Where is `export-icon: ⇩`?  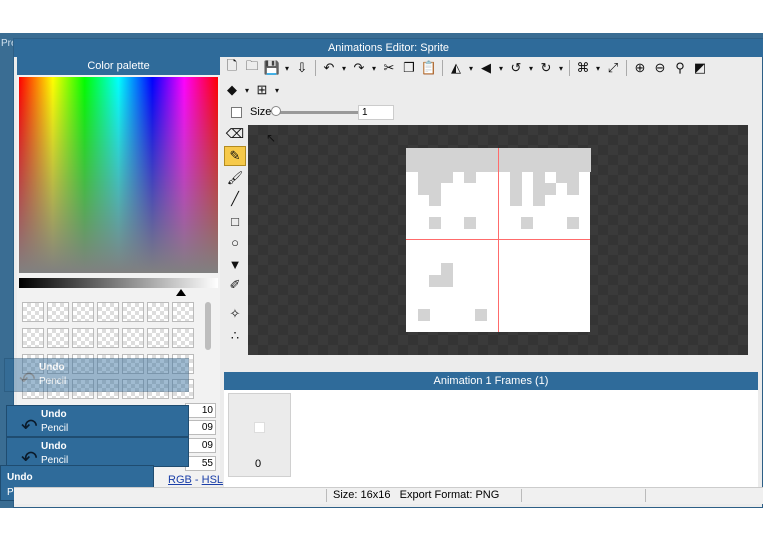
export-icon: ⇩ is located at coordinates (302, 68).